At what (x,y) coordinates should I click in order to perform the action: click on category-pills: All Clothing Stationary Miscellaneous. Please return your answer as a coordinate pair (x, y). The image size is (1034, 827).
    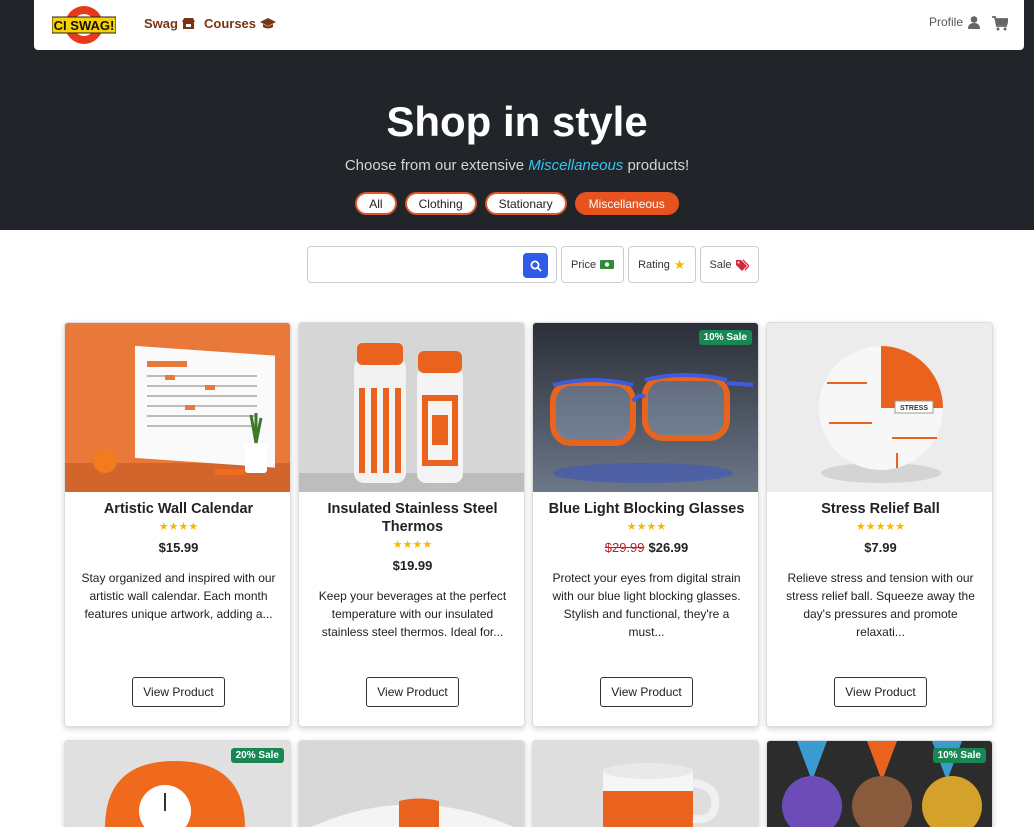
    Looking at the image, I should click on (517, 203).